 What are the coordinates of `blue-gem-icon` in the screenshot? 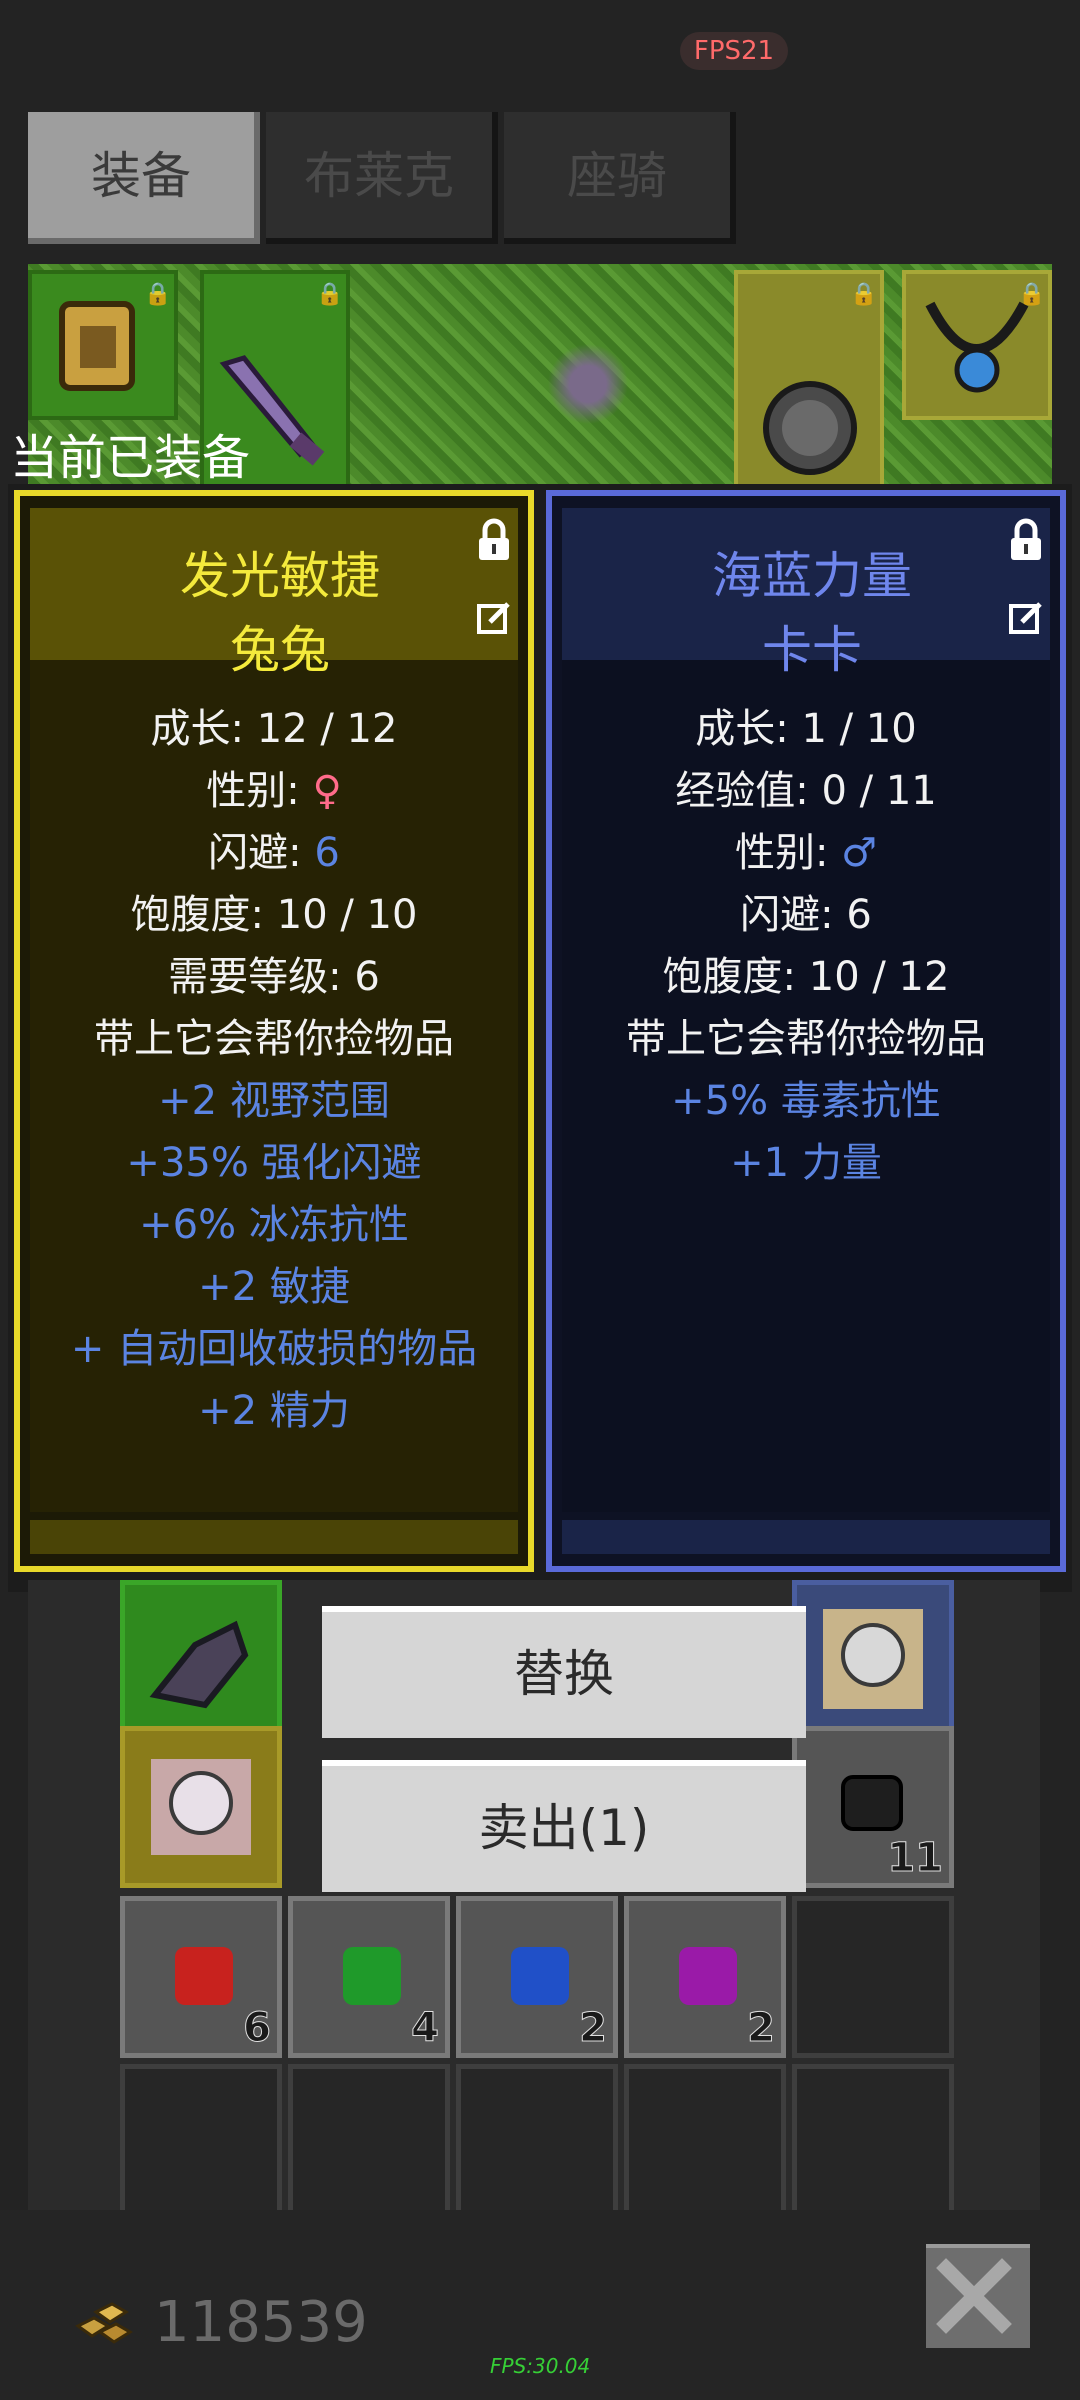 It's located at (540, 1976).